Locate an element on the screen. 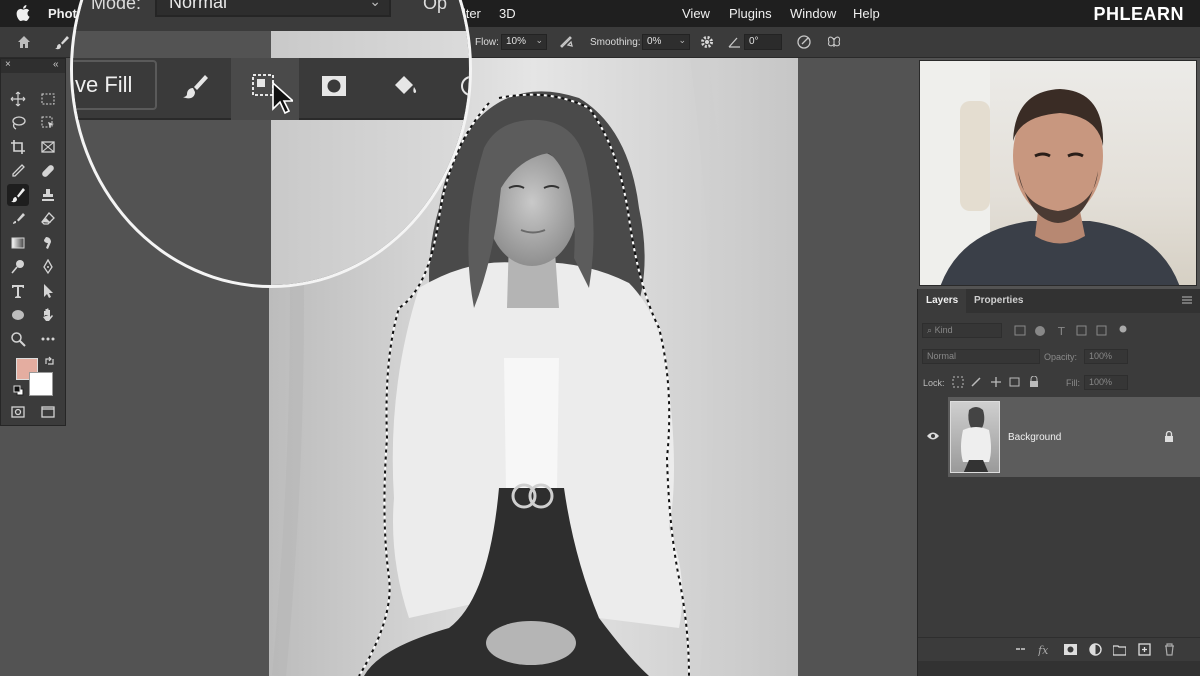 The height and width of the screenshot is (676, 1200). menu-window: Window is located at coordinates (813, 13).